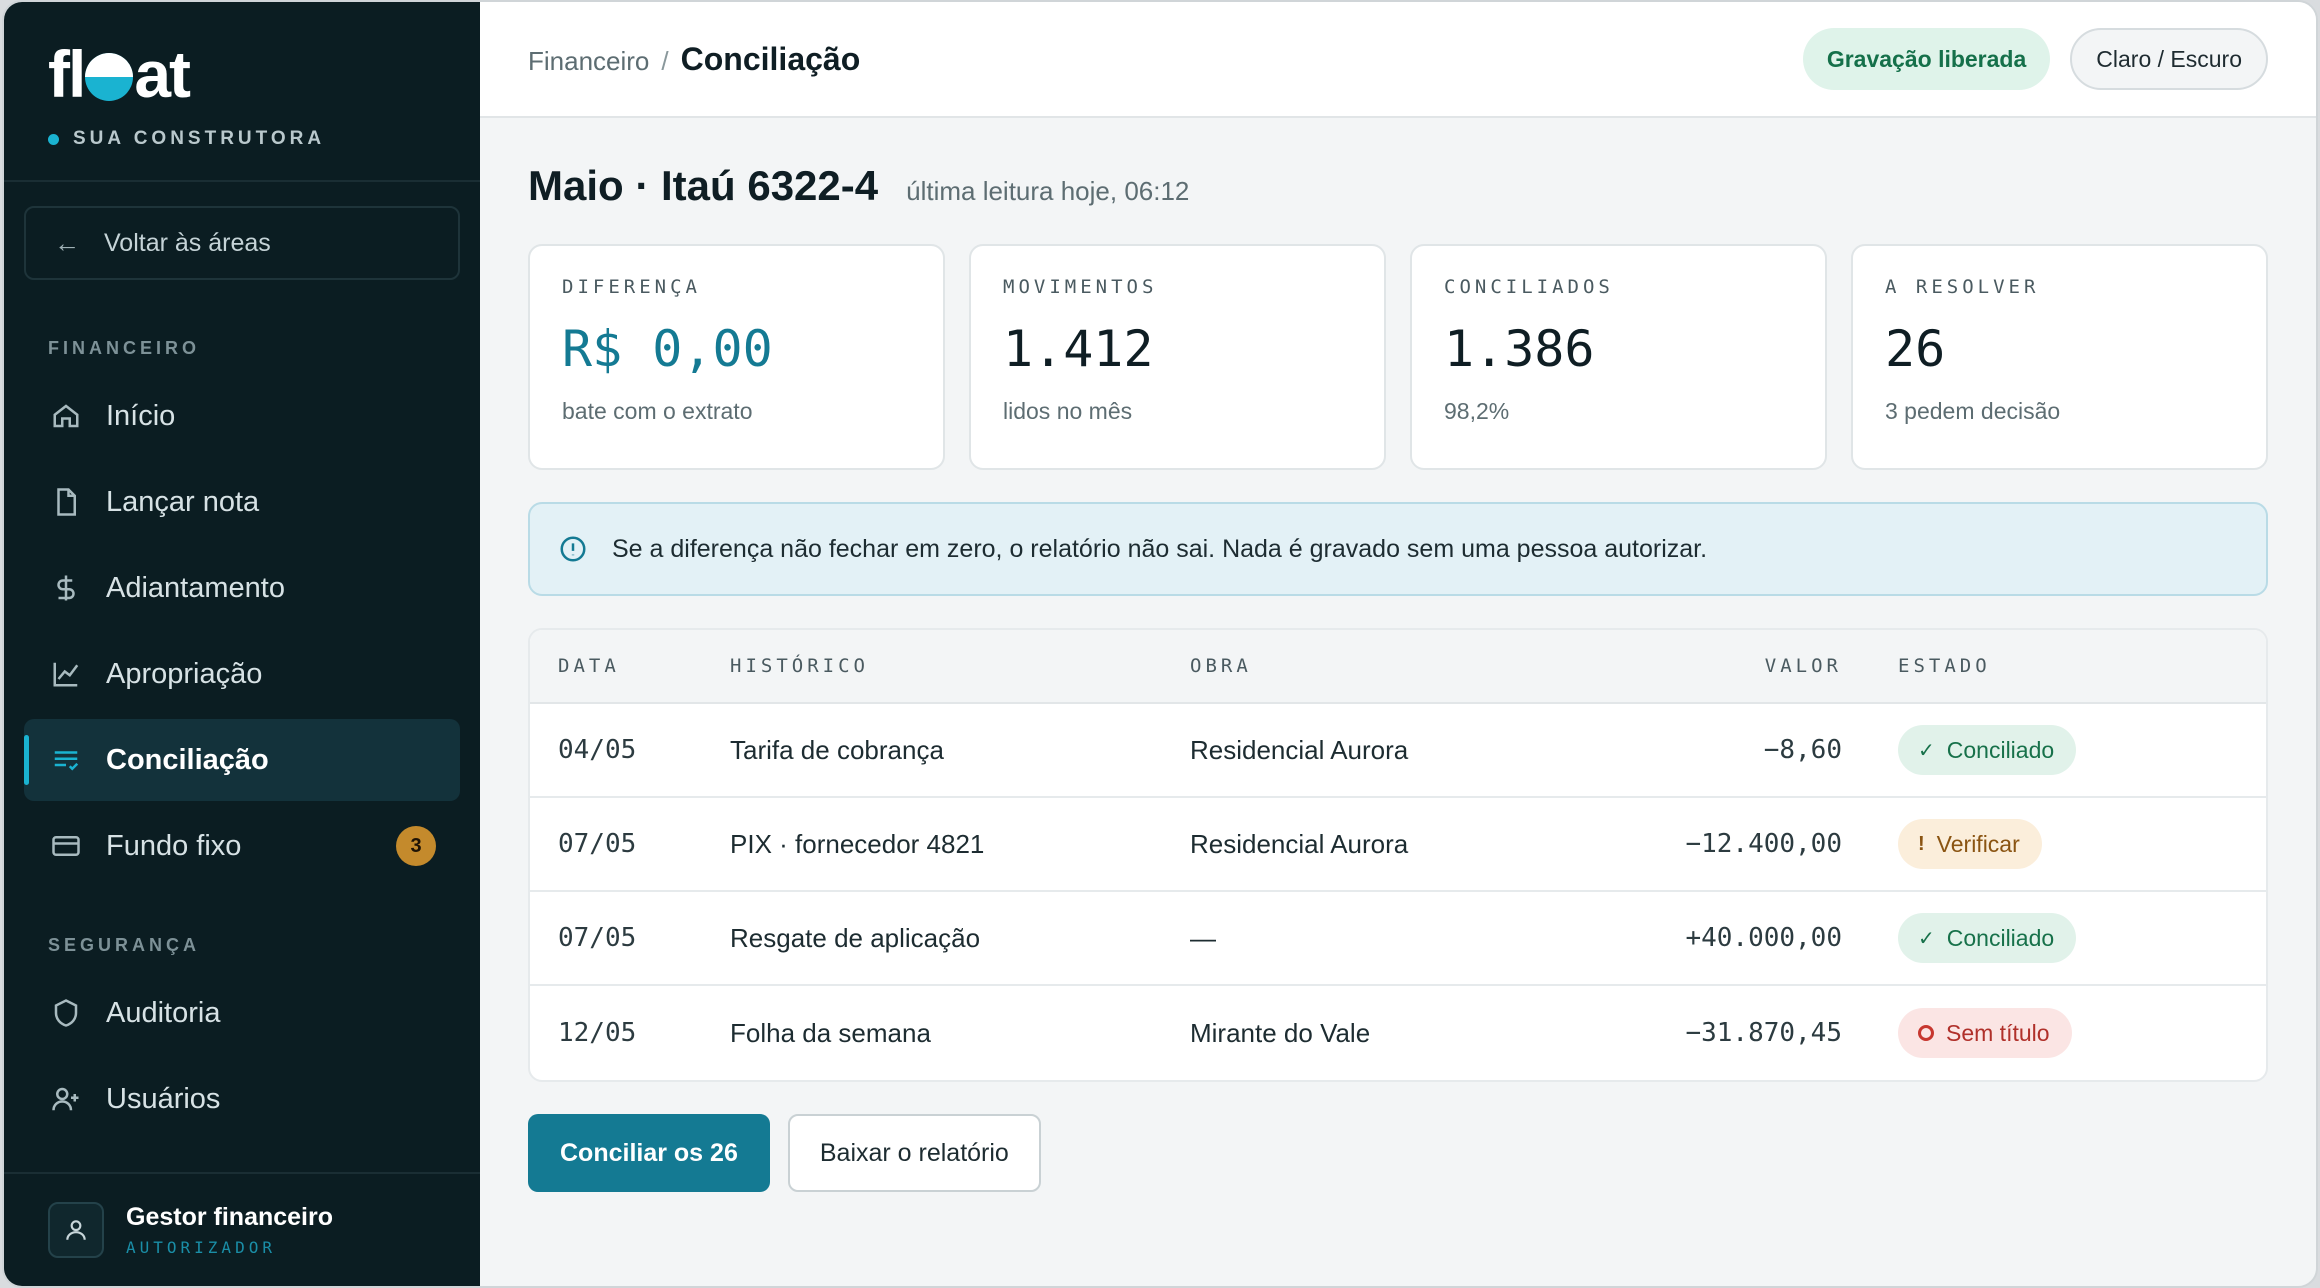 Image resolution: width=2320 pixels, height=1288 pixels. I want to click on current-user: Gestor financeiro AUTORIZADOR, so click(242, 1229).